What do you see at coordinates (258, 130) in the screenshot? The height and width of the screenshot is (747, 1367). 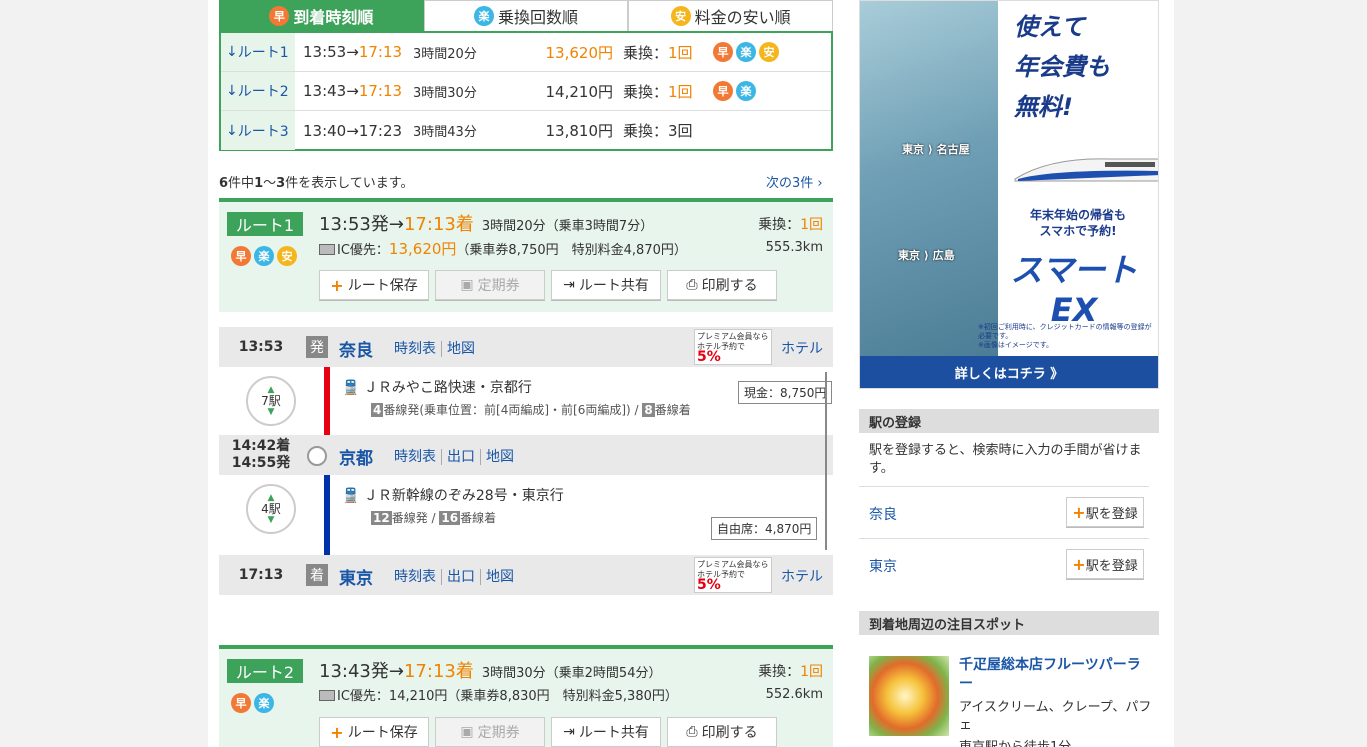 I see `route-link: ↓ ルート3` at bounding box center [258, 130].